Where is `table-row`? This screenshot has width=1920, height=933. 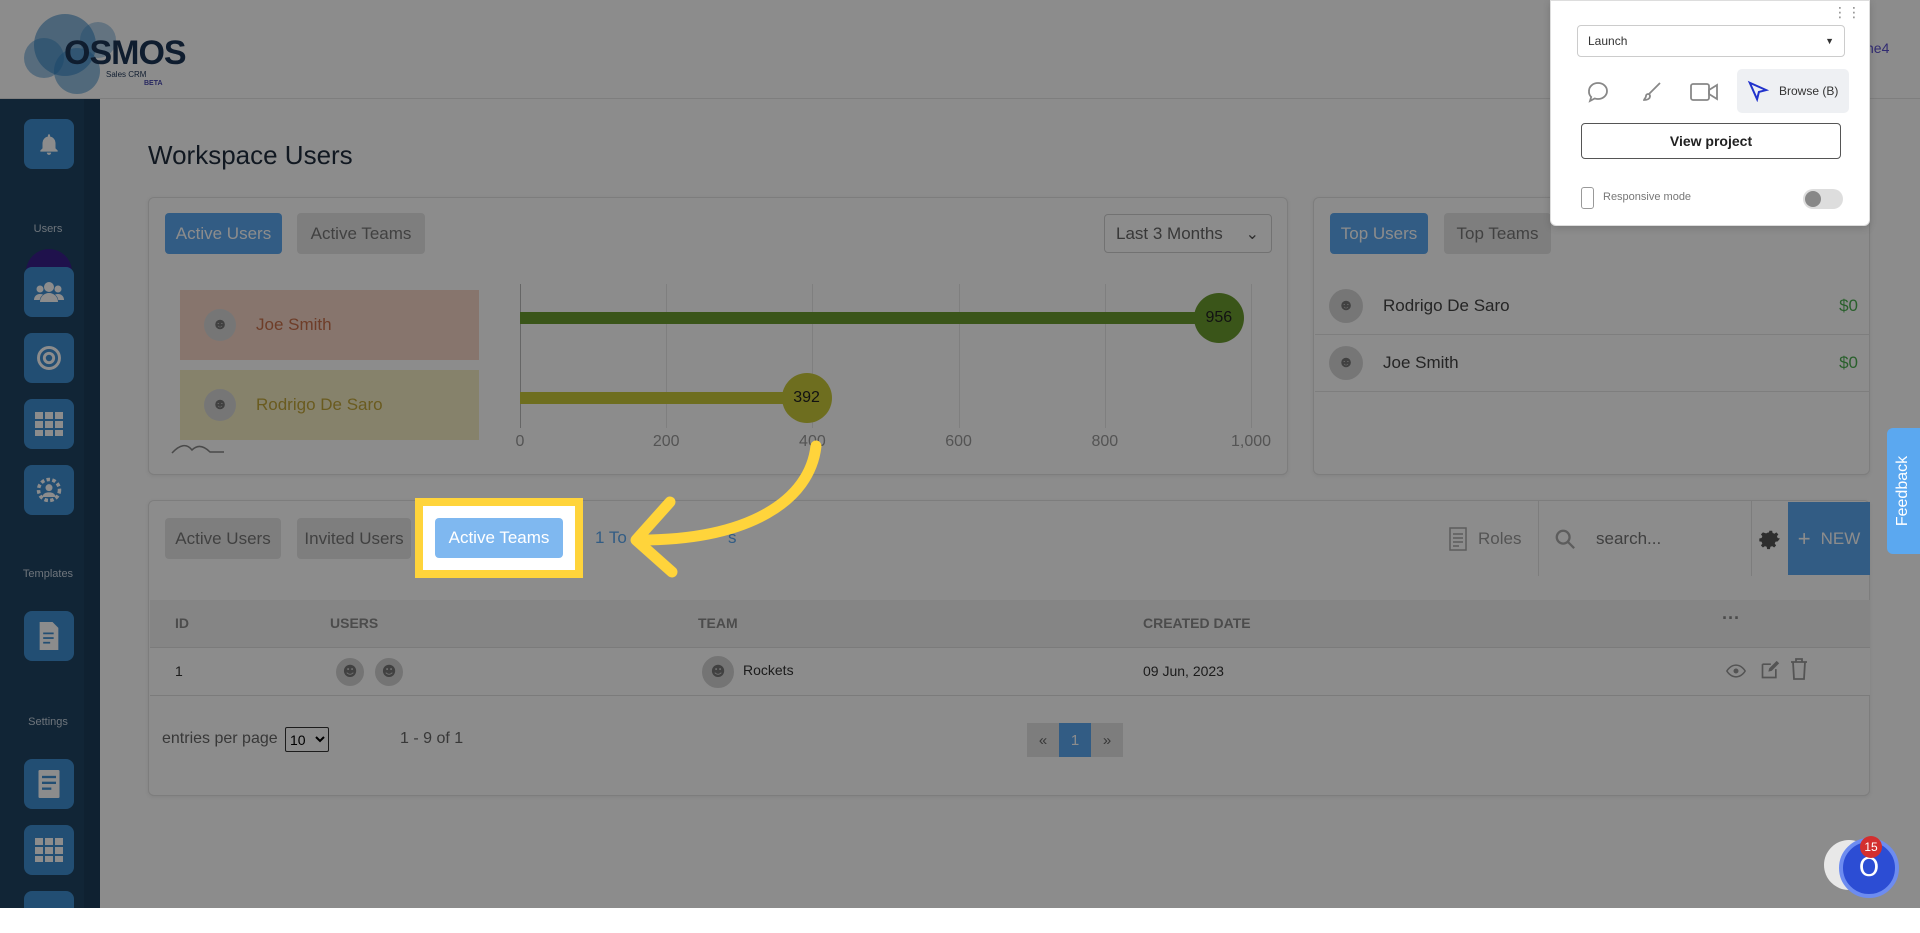
table-row is located at coordinates (1010, 672).